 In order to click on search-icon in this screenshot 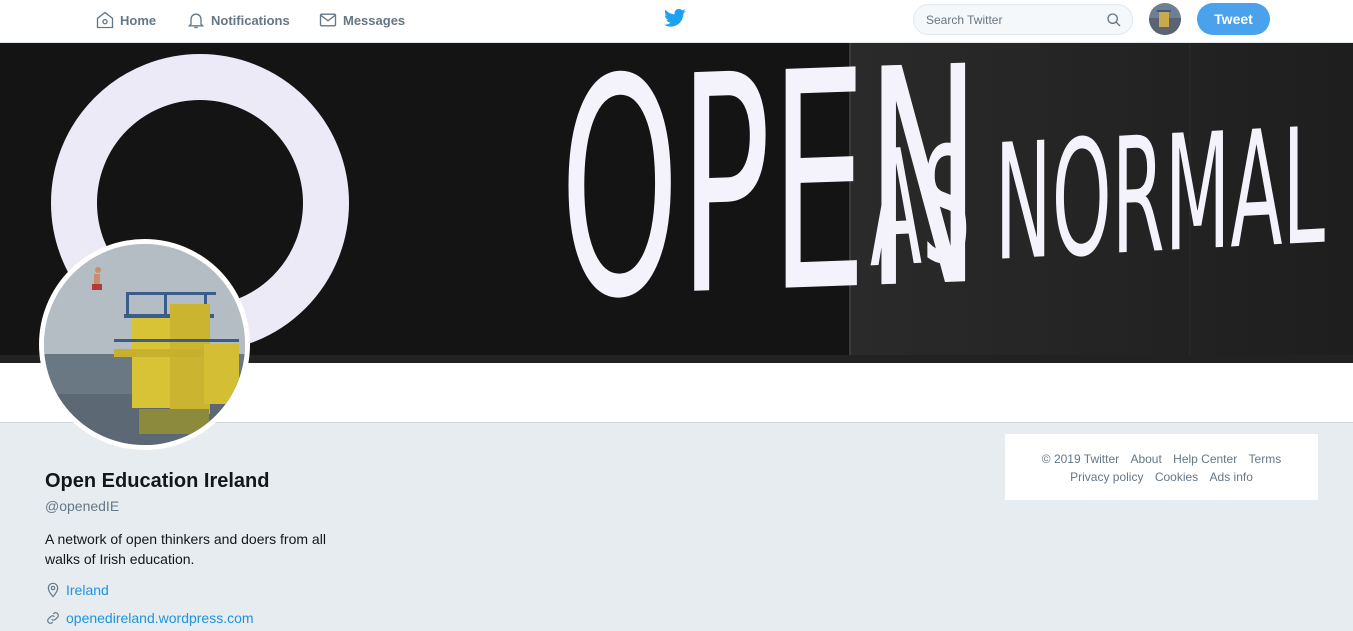, I will do `click(1114, 20)`.